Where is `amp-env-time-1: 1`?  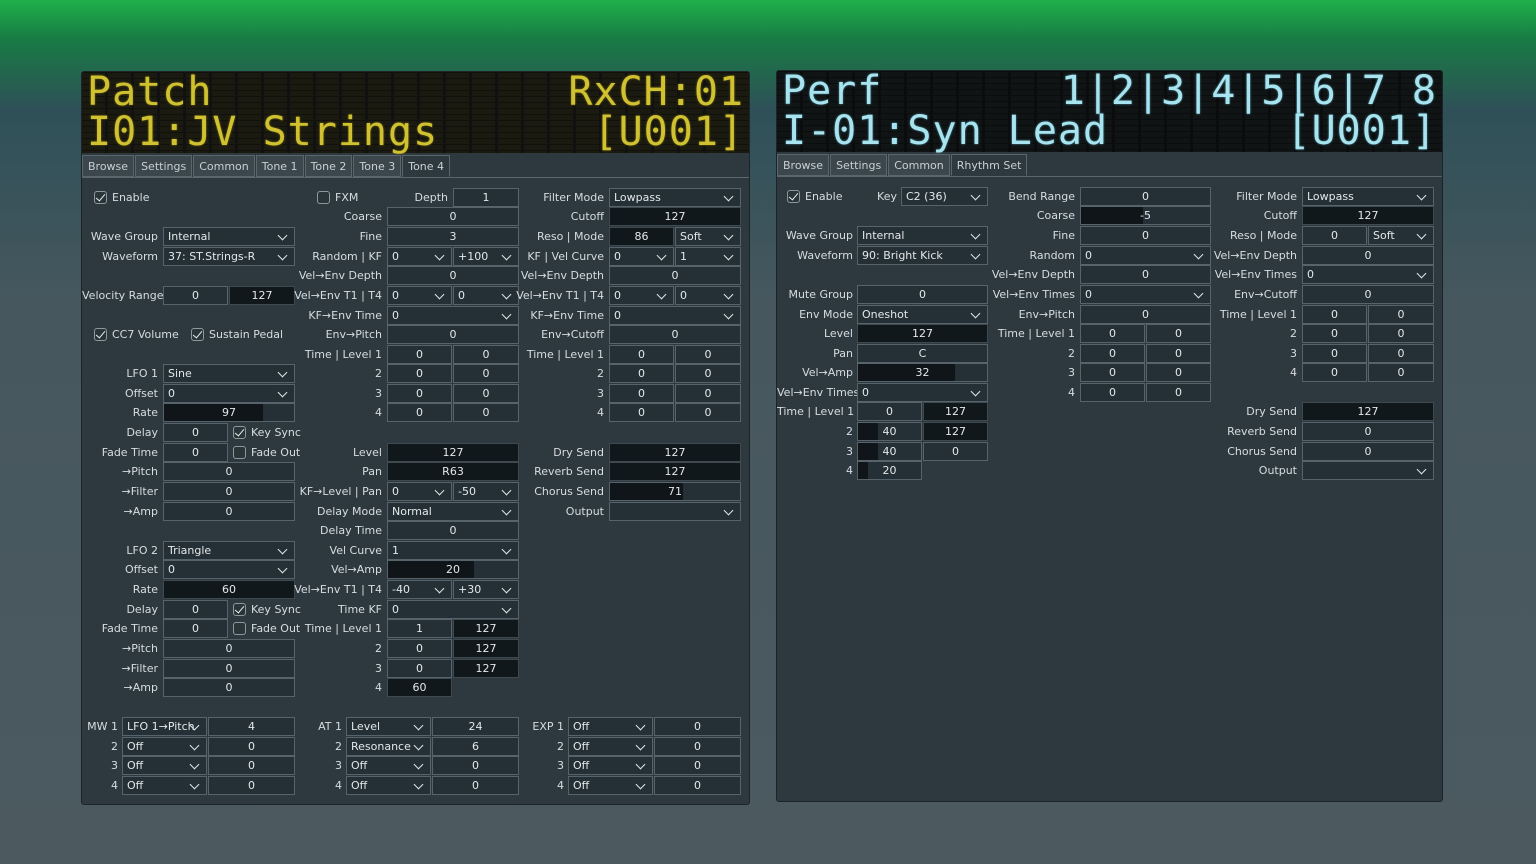
amp-env-time-1: 1 is located at coordinates (419, 628).